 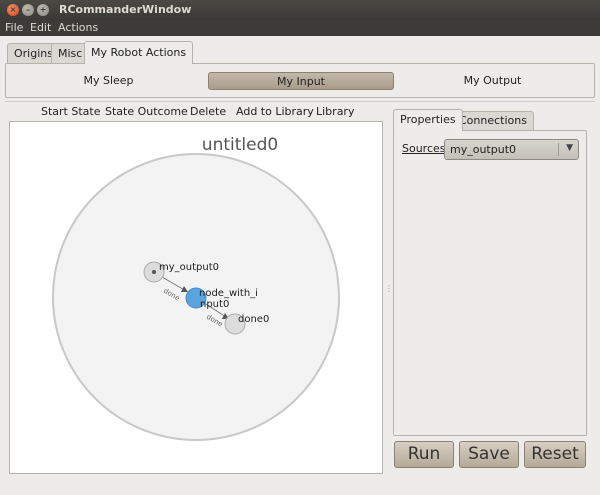 I want to click on run-button: Run, so click(x=424, y=454).